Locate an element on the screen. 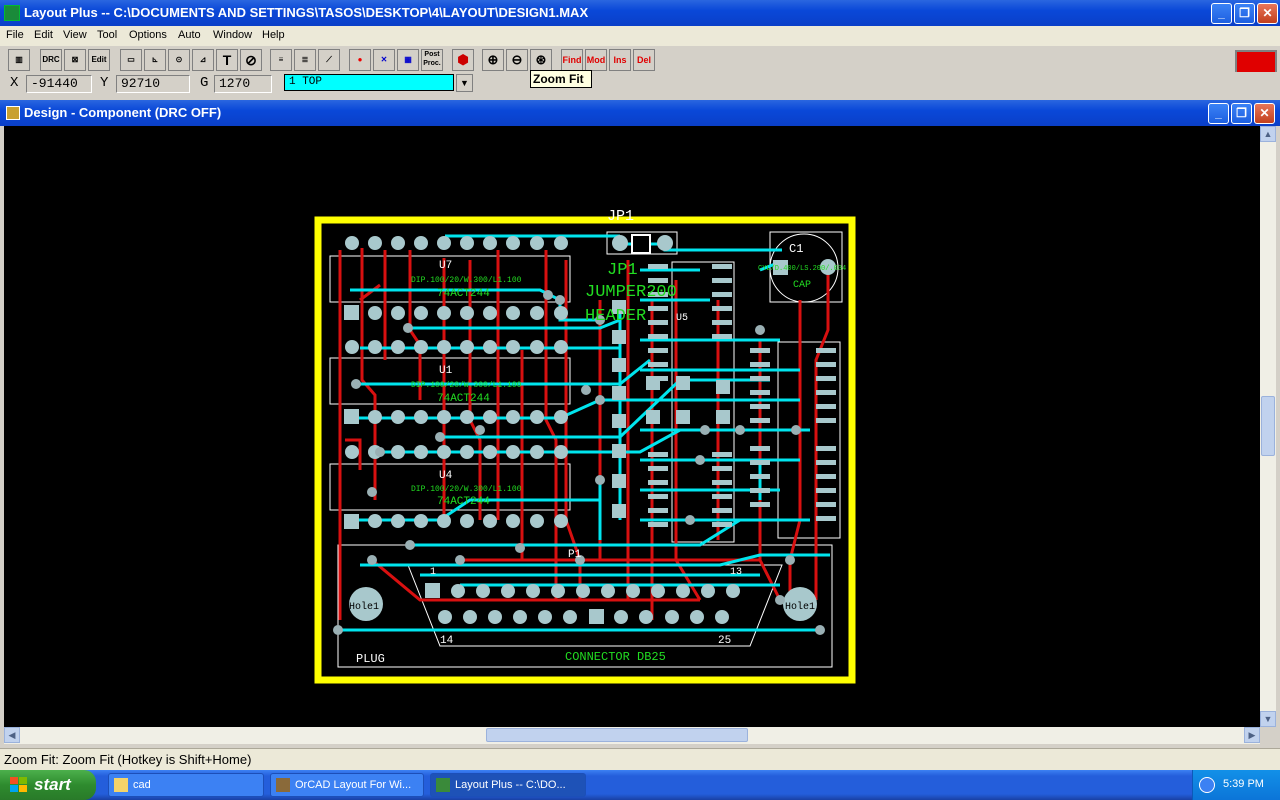  c1-footprint: CYL/D.400/LS.200/.034 is located at coordinates (802, 269).